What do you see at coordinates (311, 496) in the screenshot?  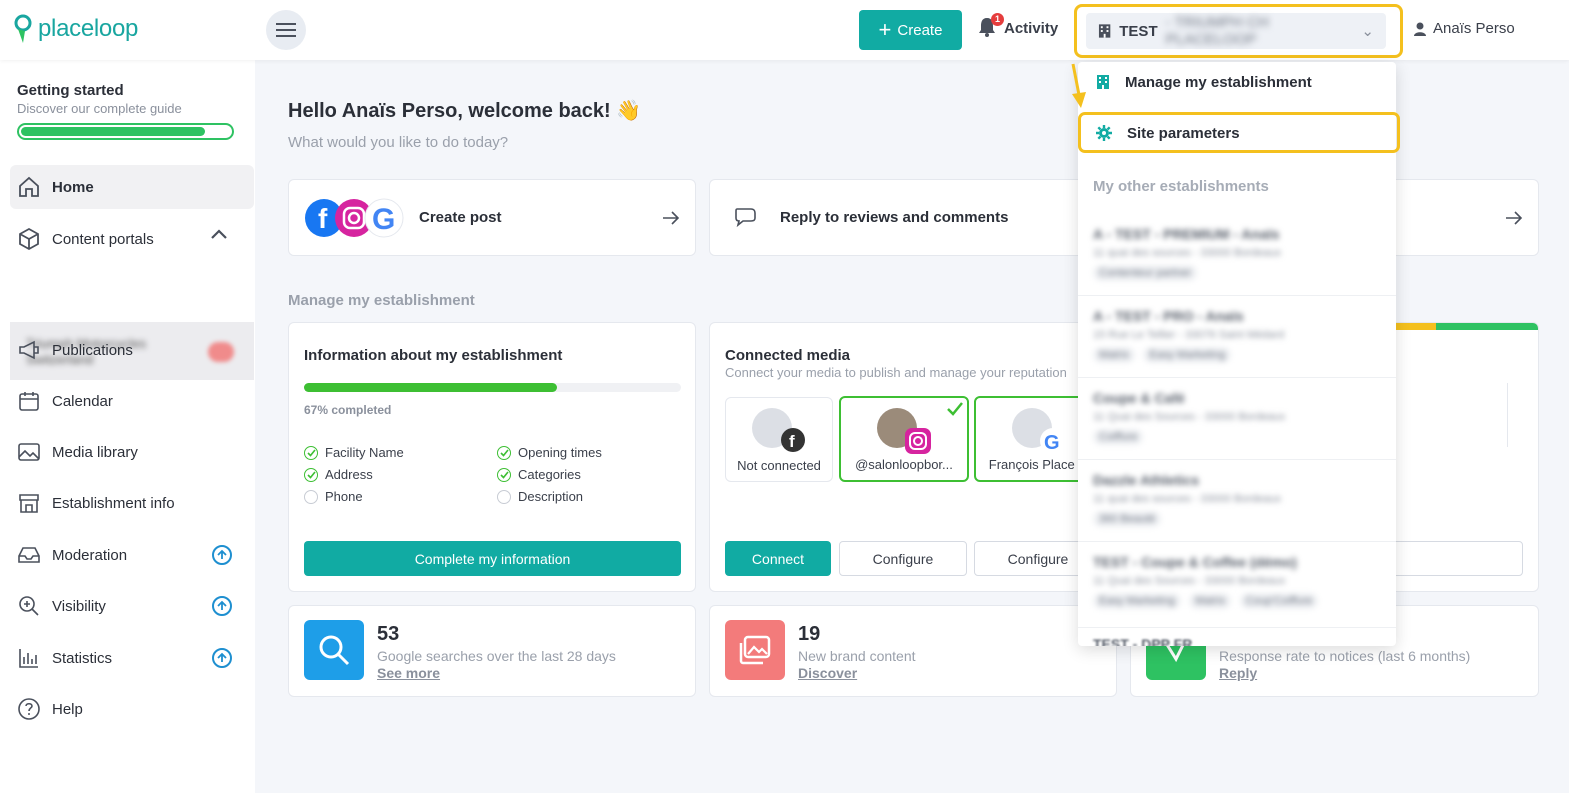 I see `empty-circle-icon` at bounding box center [311, 496].